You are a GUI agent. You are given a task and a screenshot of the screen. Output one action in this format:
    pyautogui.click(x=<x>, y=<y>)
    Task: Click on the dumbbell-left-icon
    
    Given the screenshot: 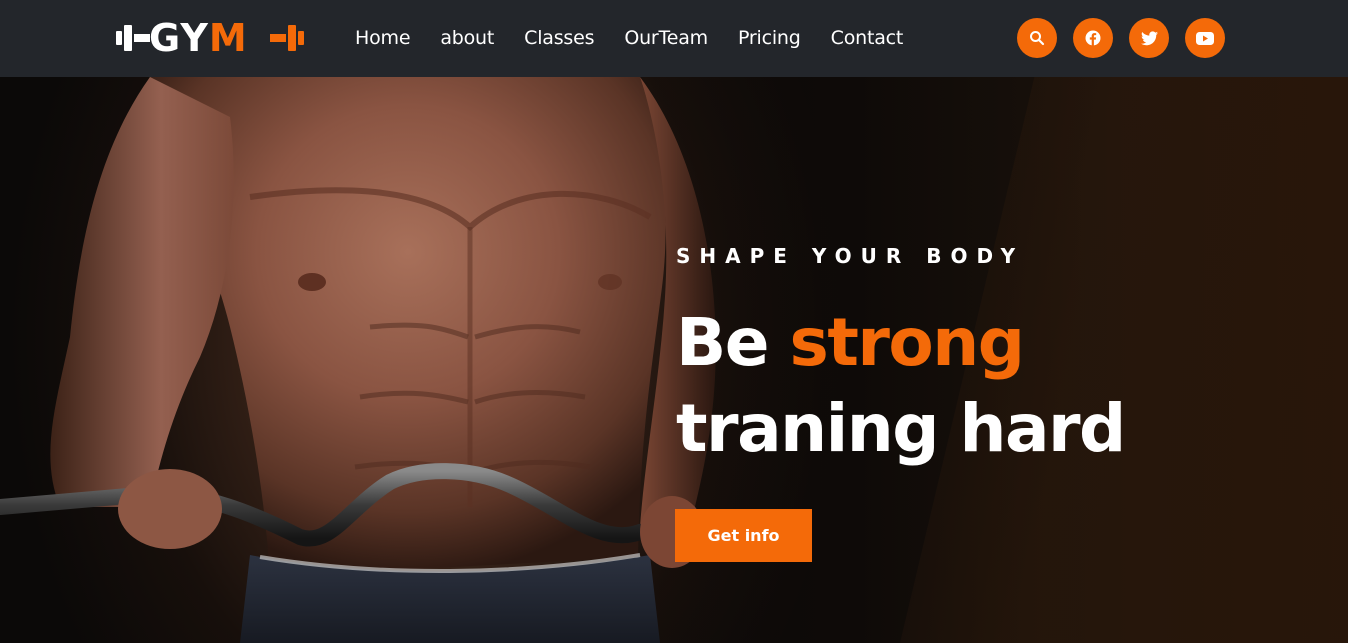 What is the action you would take?
    pyautogui.click(x=133, y=38)
    